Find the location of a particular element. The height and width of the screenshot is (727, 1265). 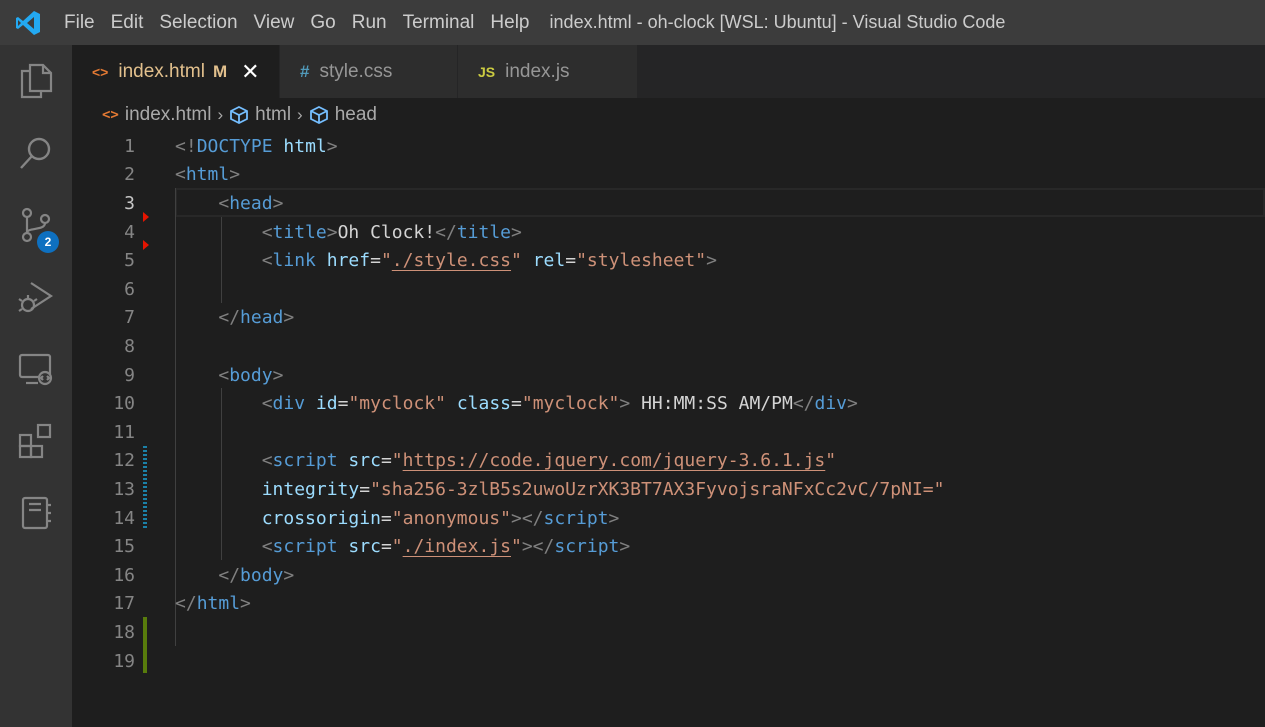

menu-run: Run is located at coordinates (369, 22).